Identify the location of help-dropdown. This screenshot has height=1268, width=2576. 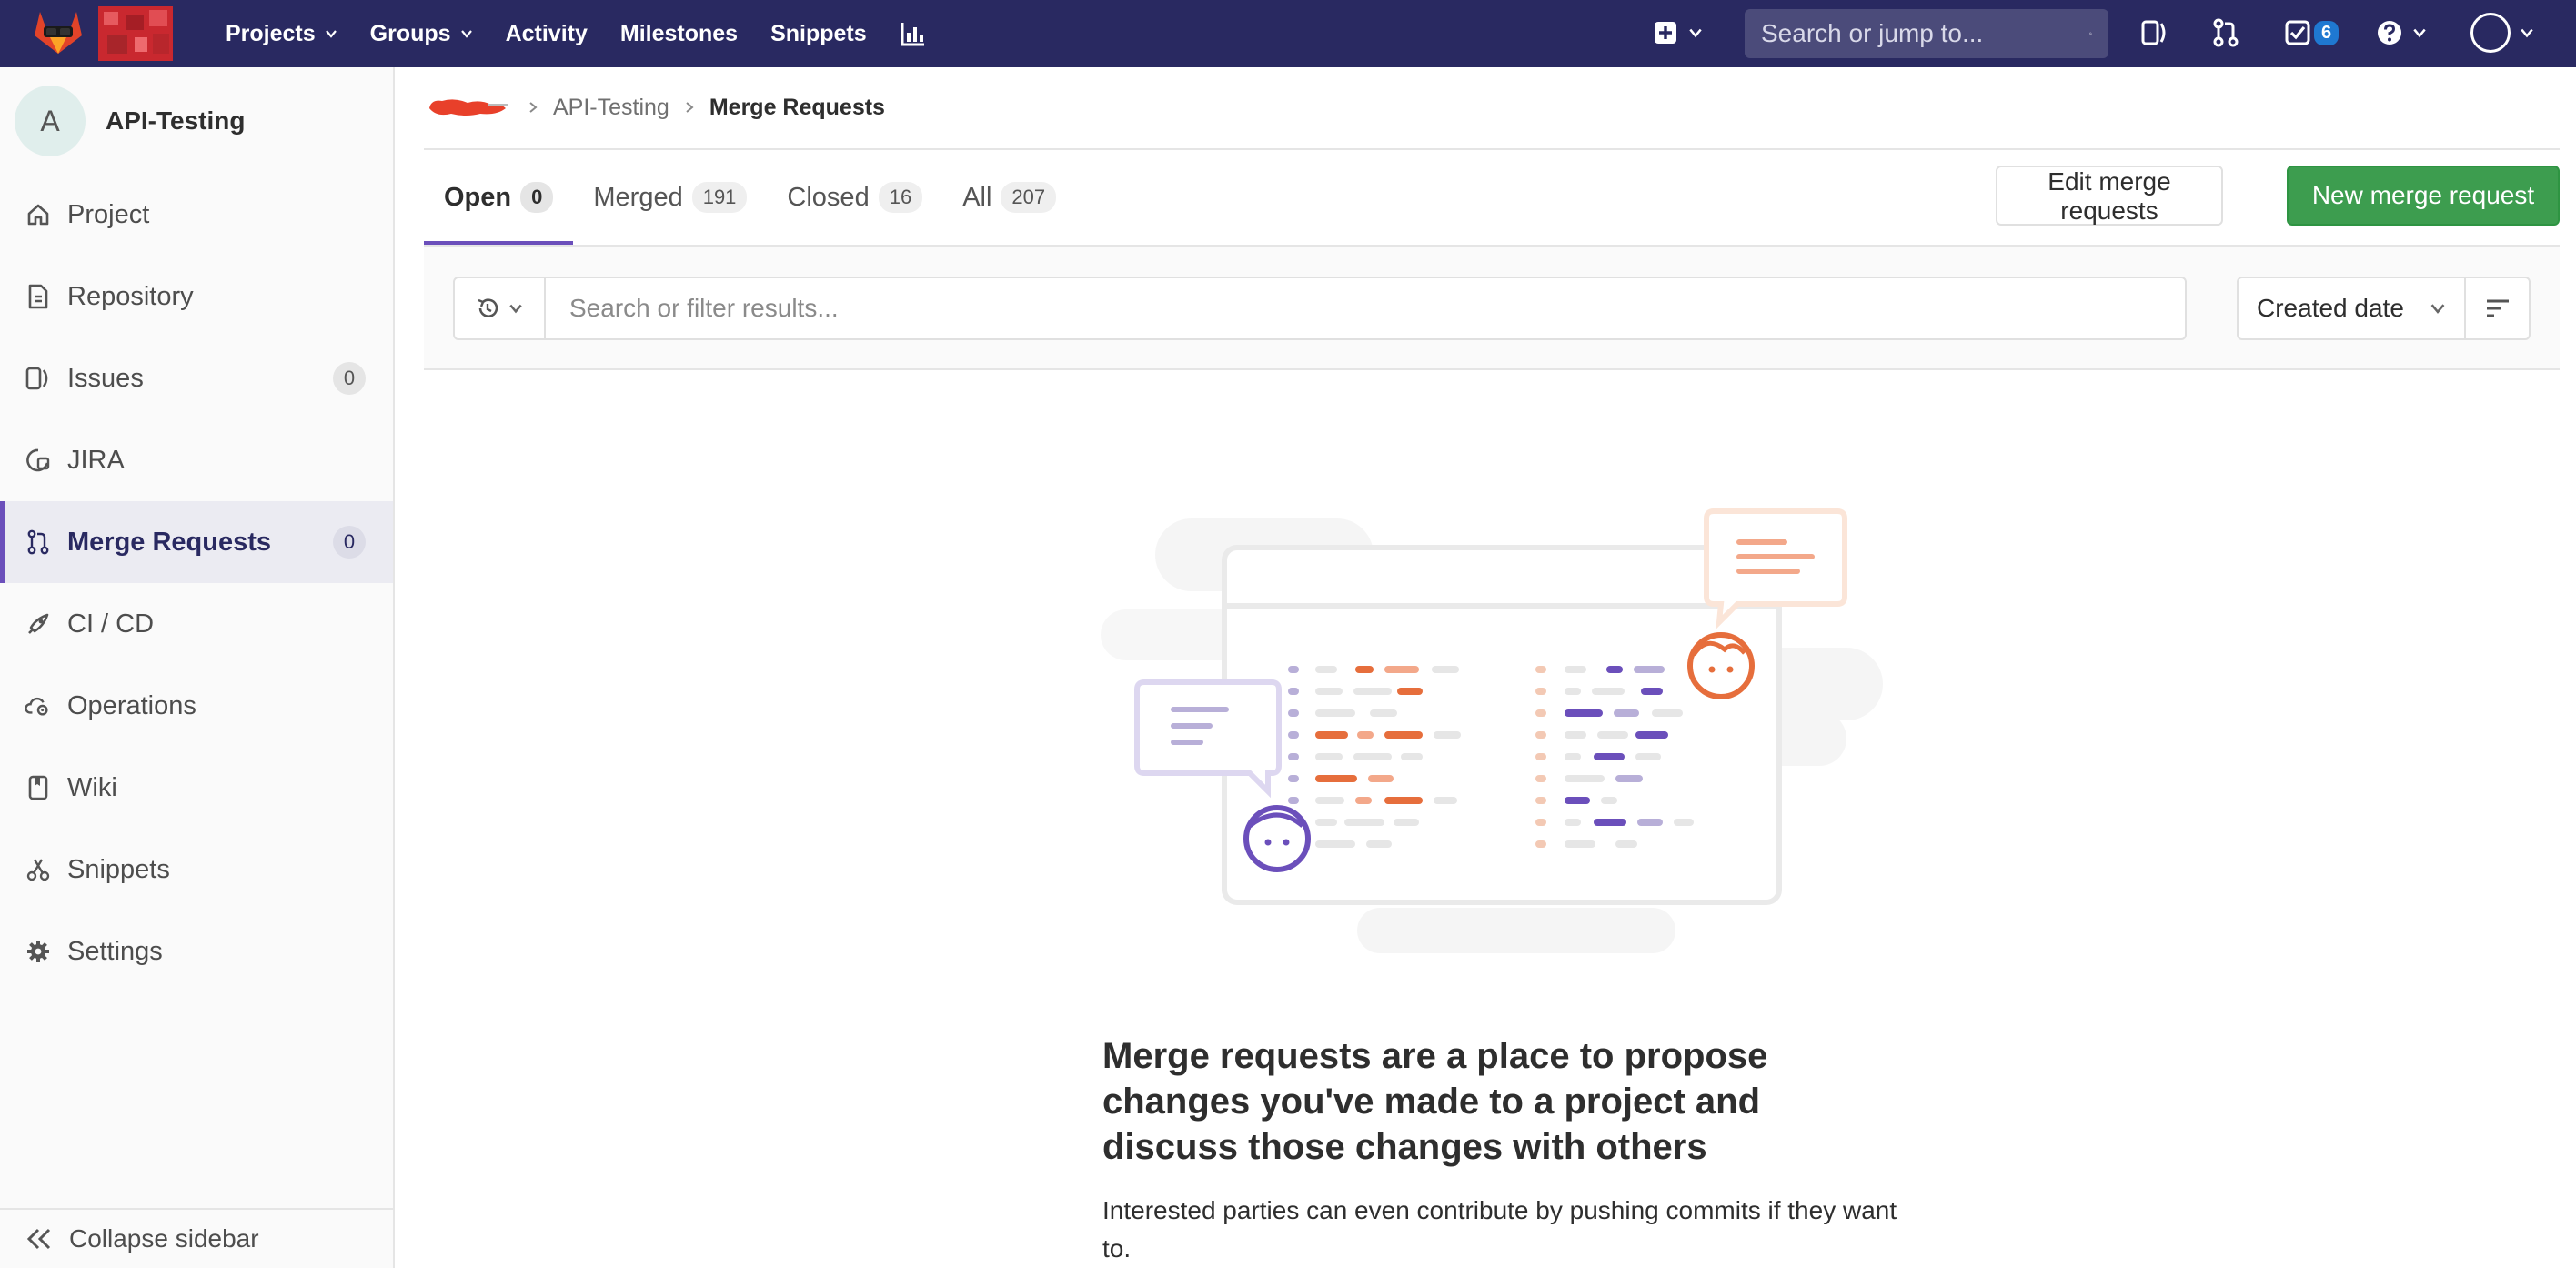
(2401, 33).